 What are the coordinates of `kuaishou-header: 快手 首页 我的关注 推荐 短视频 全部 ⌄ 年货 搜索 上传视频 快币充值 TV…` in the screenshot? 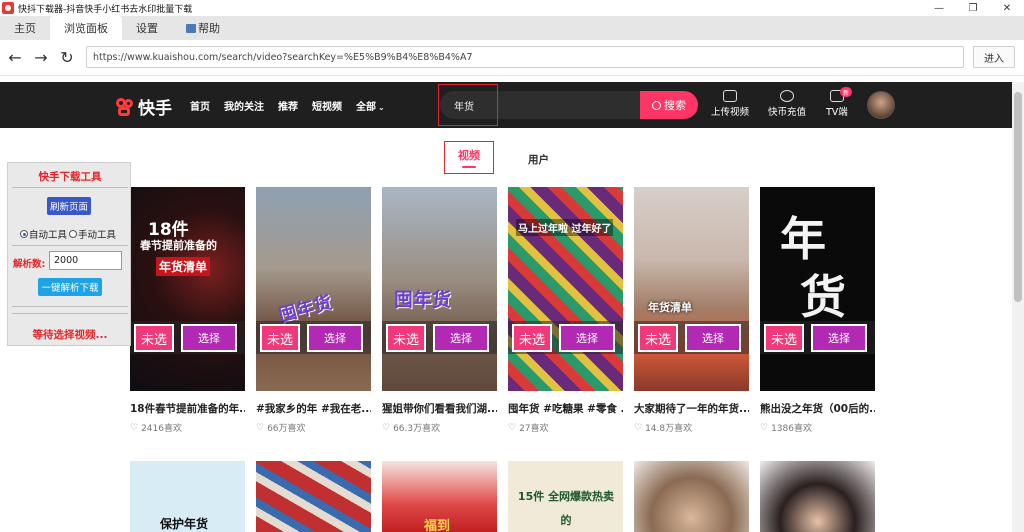 It's located at (506, 105).